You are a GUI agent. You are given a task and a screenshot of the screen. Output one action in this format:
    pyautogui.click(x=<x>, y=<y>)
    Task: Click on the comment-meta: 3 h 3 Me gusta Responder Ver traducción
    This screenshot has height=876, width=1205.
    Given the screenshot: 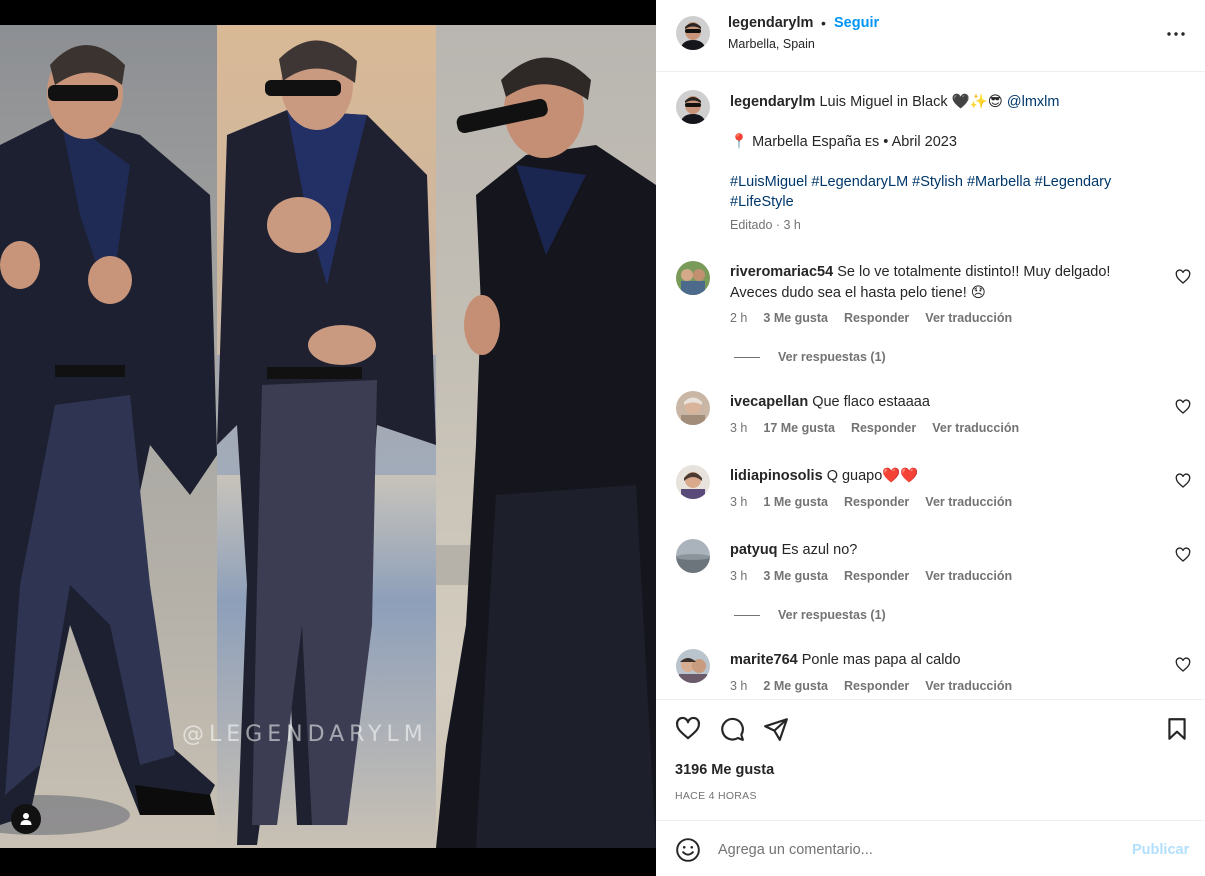 What is the action you would take?
    pyautogui.click(x=879, y=576)
    